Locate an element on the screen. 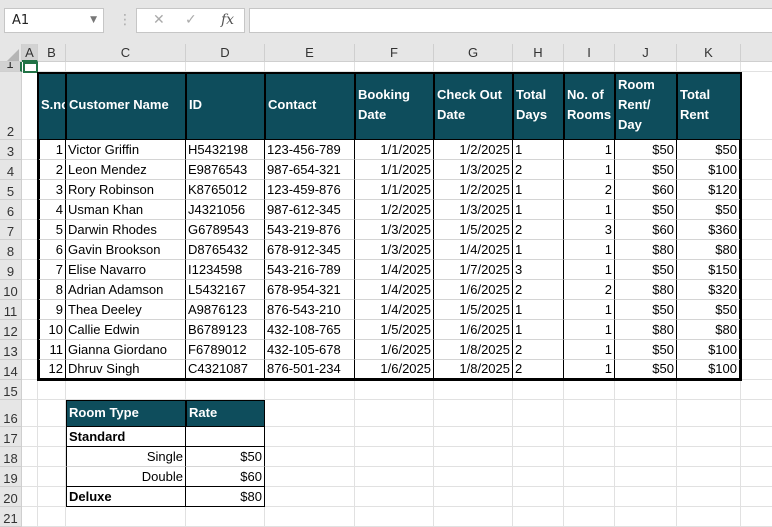  row-header-17: 17 is located at coordinates (11, 437).